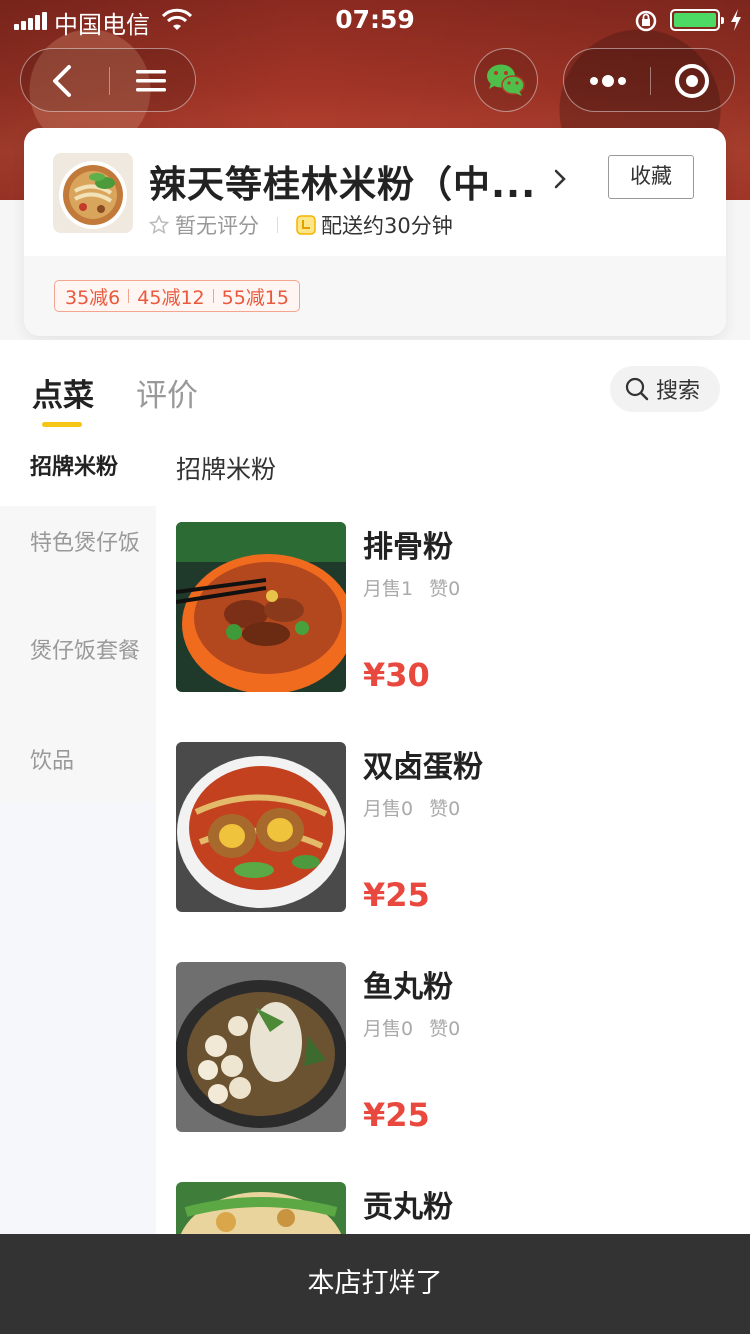  What do you see at coordinates (151, 81) in the screenshot?
I see `menu-icon` at bounding box center [151, 81].